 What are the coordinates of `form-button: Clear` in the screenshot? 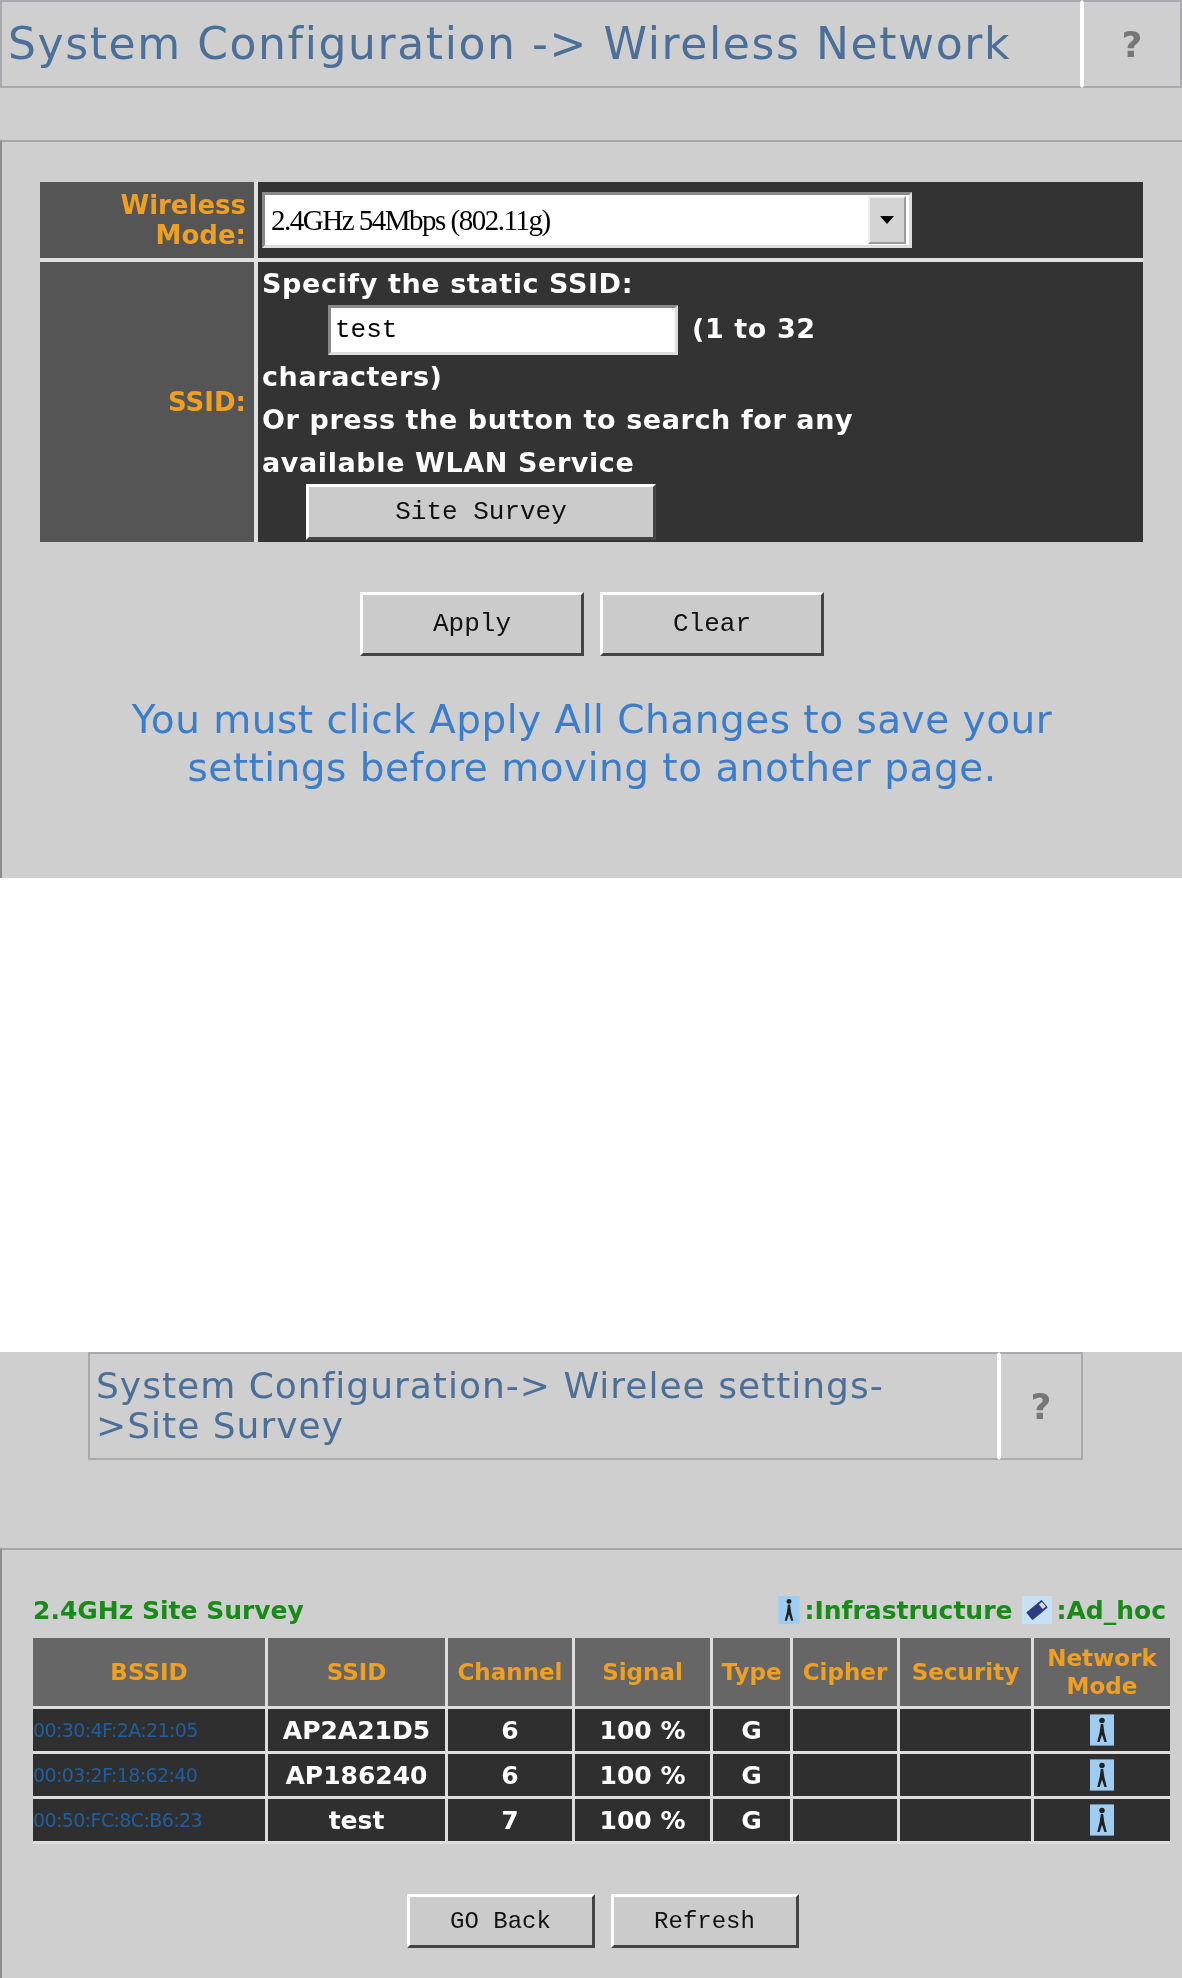 It's located at (712, 624).